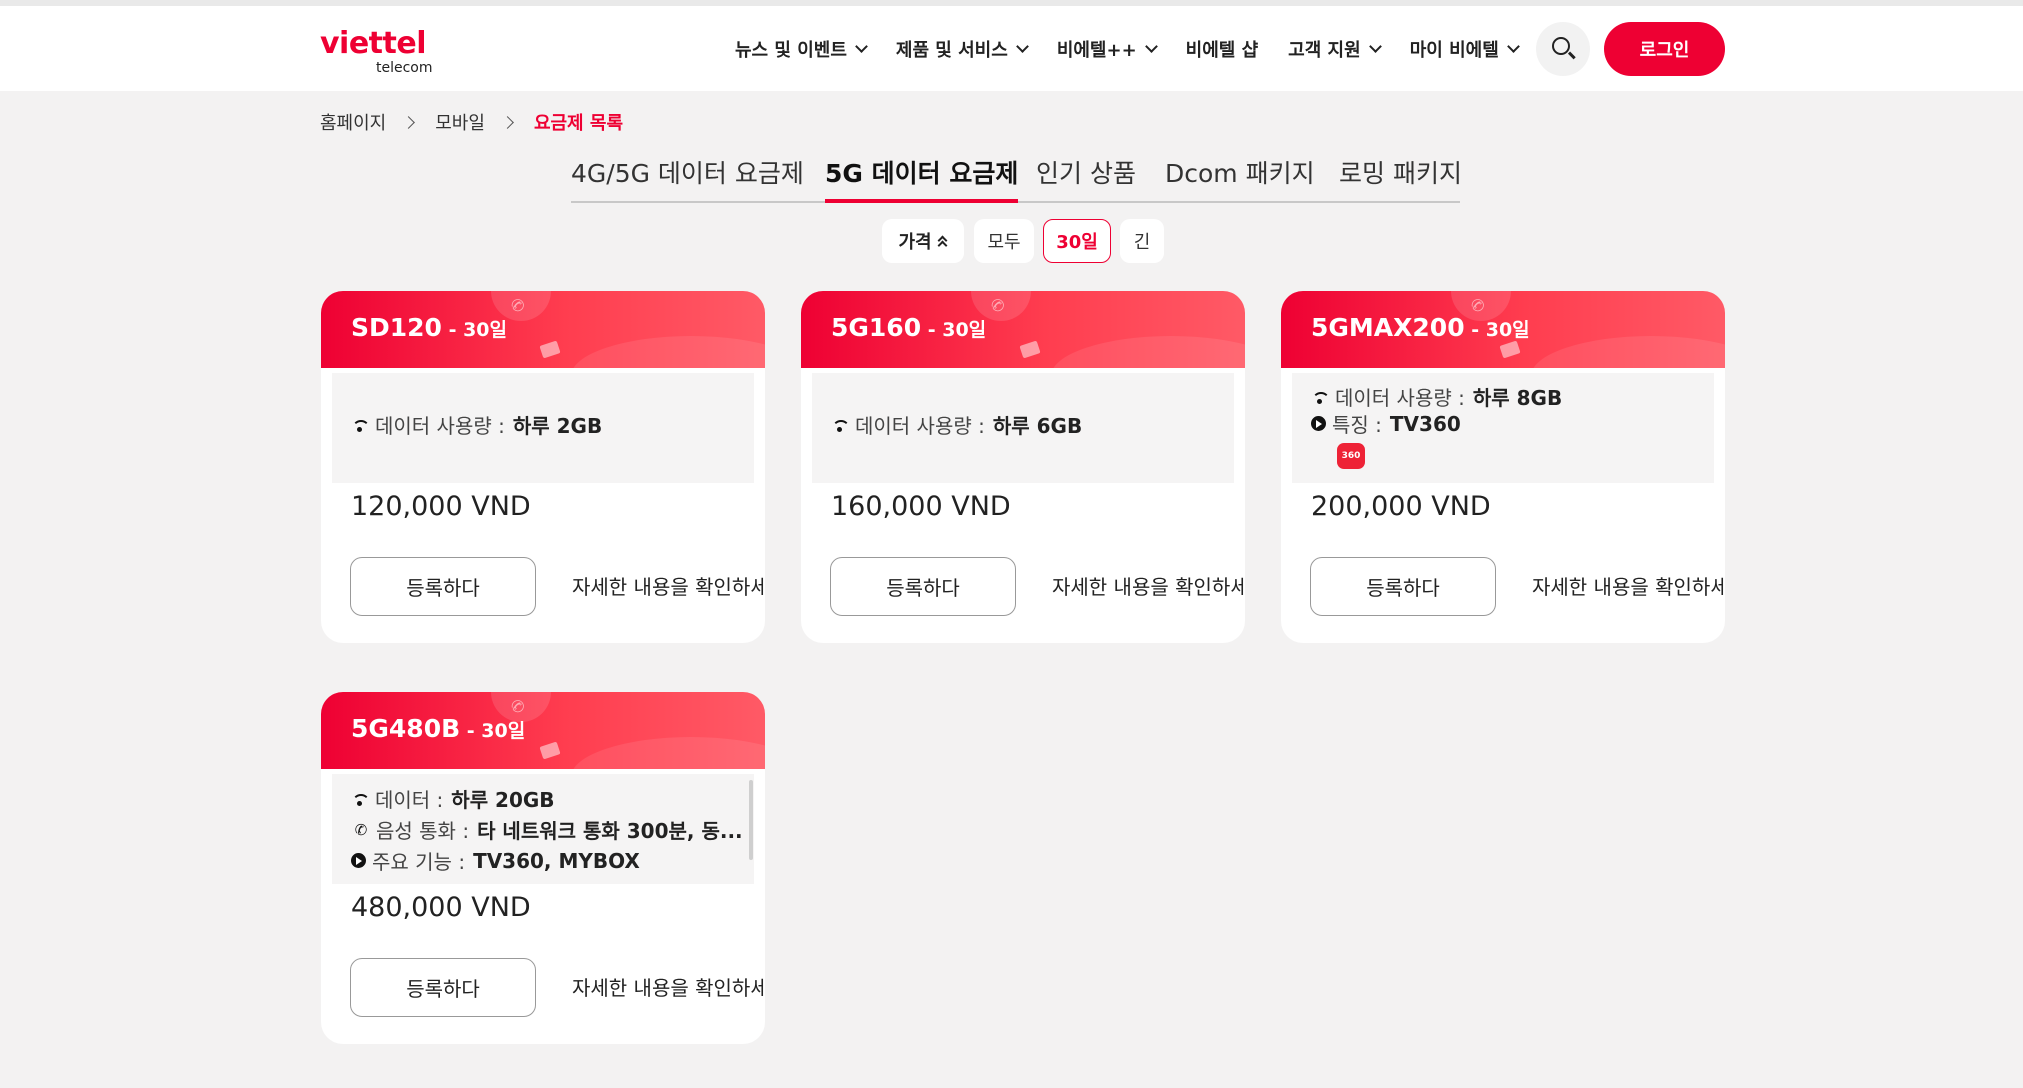 The image size is (2023, 1088). I want to click on sort-up-icon, so click(942, 242).